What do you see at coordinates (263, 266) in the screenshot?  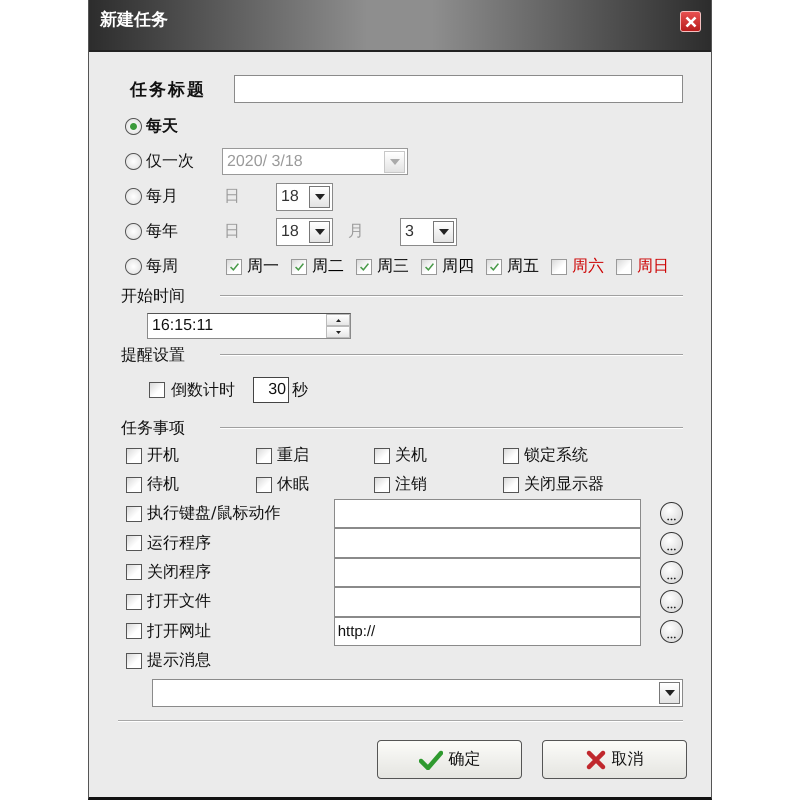 I see `checkbox-label: 周一` at bounding box center [263, 266].